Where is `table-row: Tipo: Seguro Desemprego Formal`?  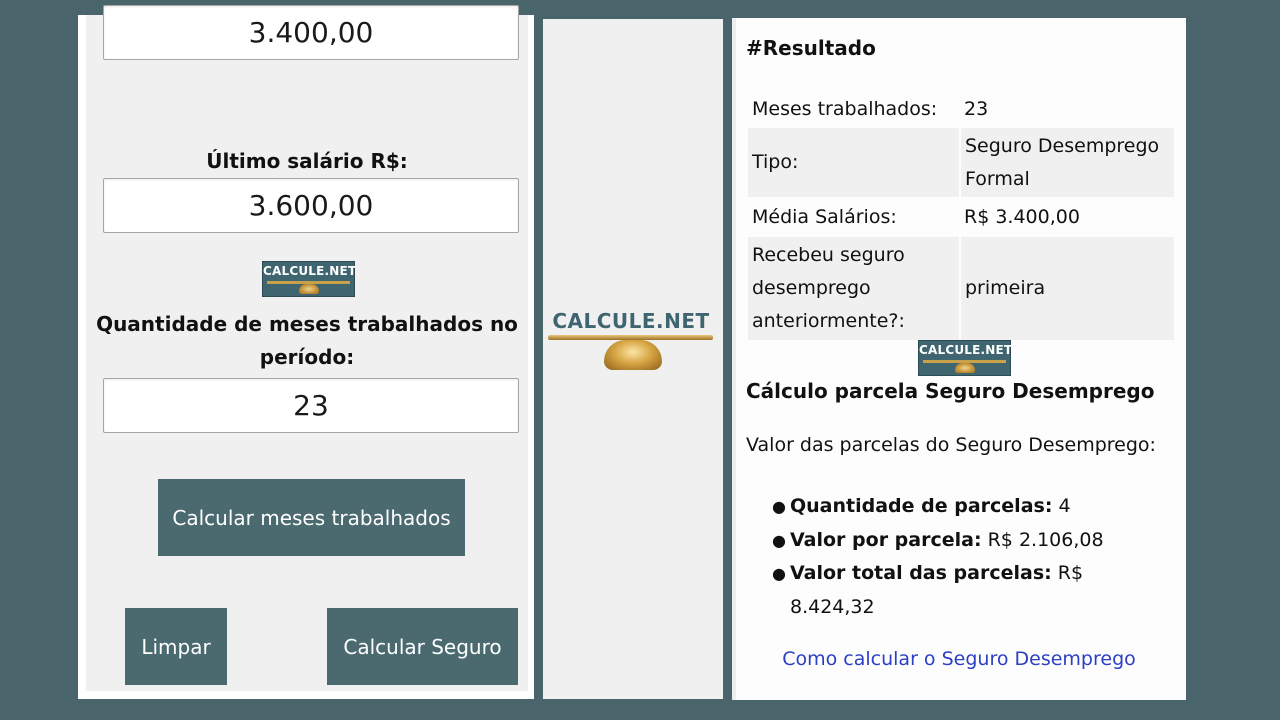 table-row: Tipo: Seguro Desemprego Formal is located at coordinates (961, 162).